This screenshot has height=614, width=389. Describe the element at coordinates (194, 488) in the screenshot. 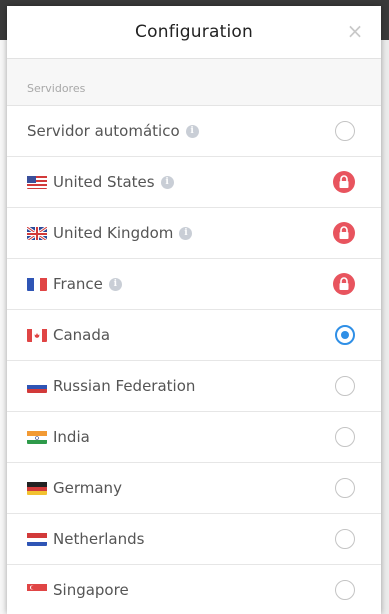

I see `server-row: Germany` at that location.